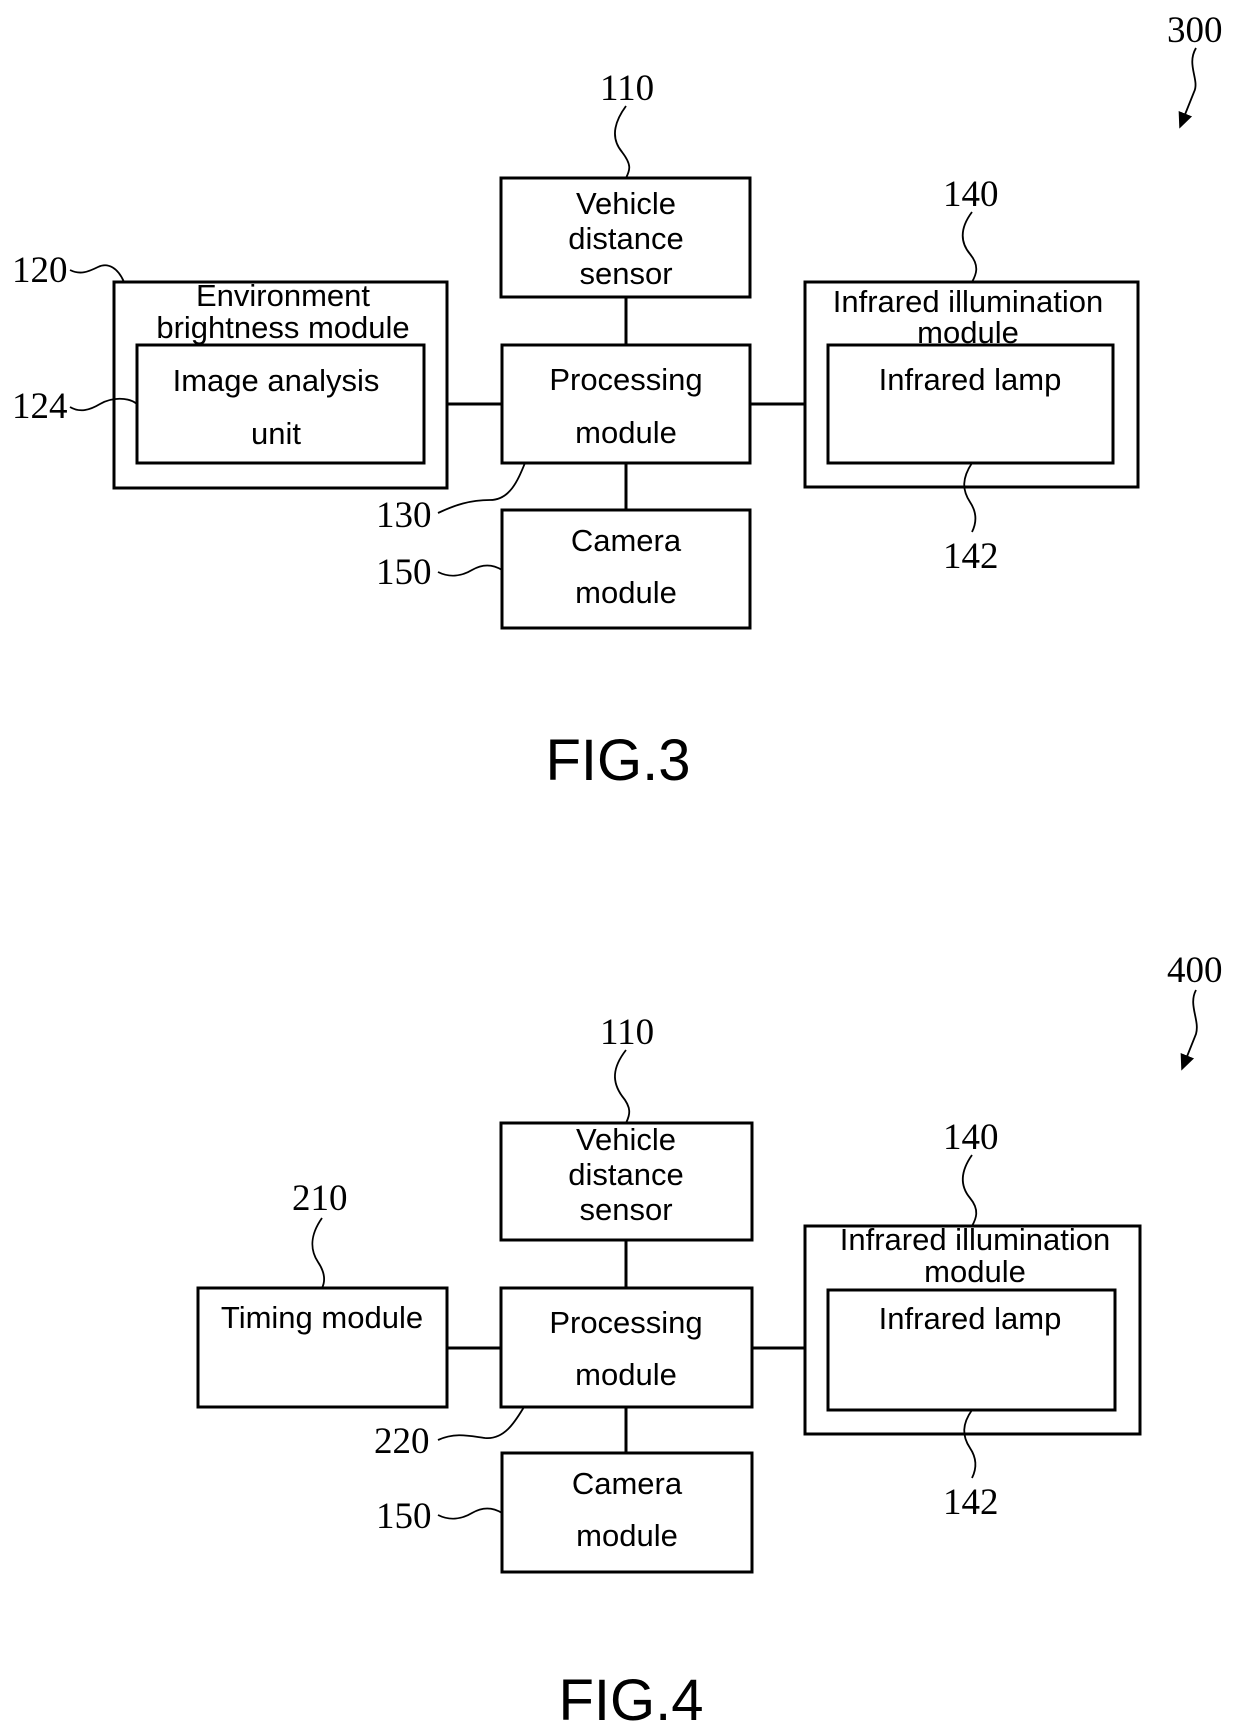 This screenshot has height=1736, width=1240. What do you see at coordinates (276, 433) in the screenshot?
I see `block-label: unit` at bounding box center [276, 433].